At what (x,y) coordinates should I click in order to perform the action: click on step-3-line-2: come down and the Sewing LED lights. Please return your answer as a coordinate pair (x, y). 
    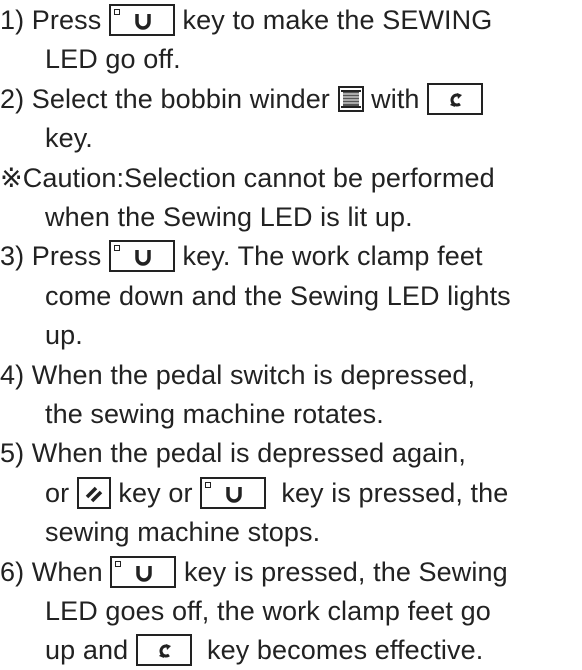
    Looking at the image, I should click on (278, 296).